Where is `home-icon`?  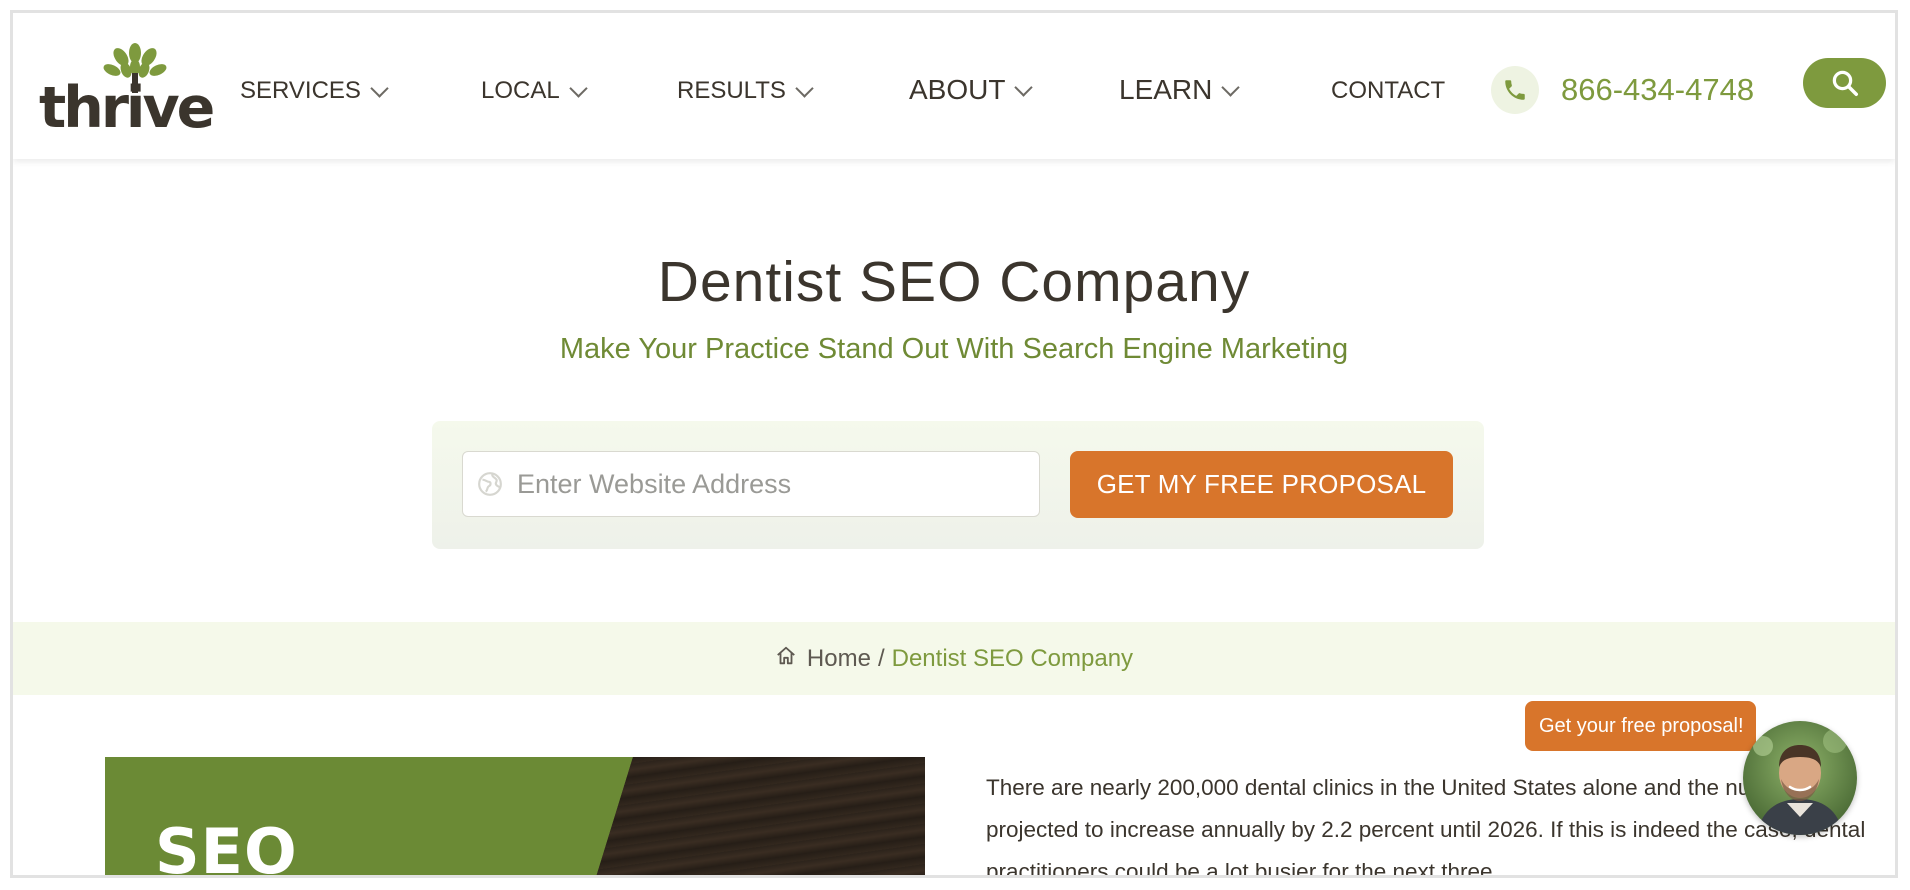
home-icon is located at coordinates (786, 655).